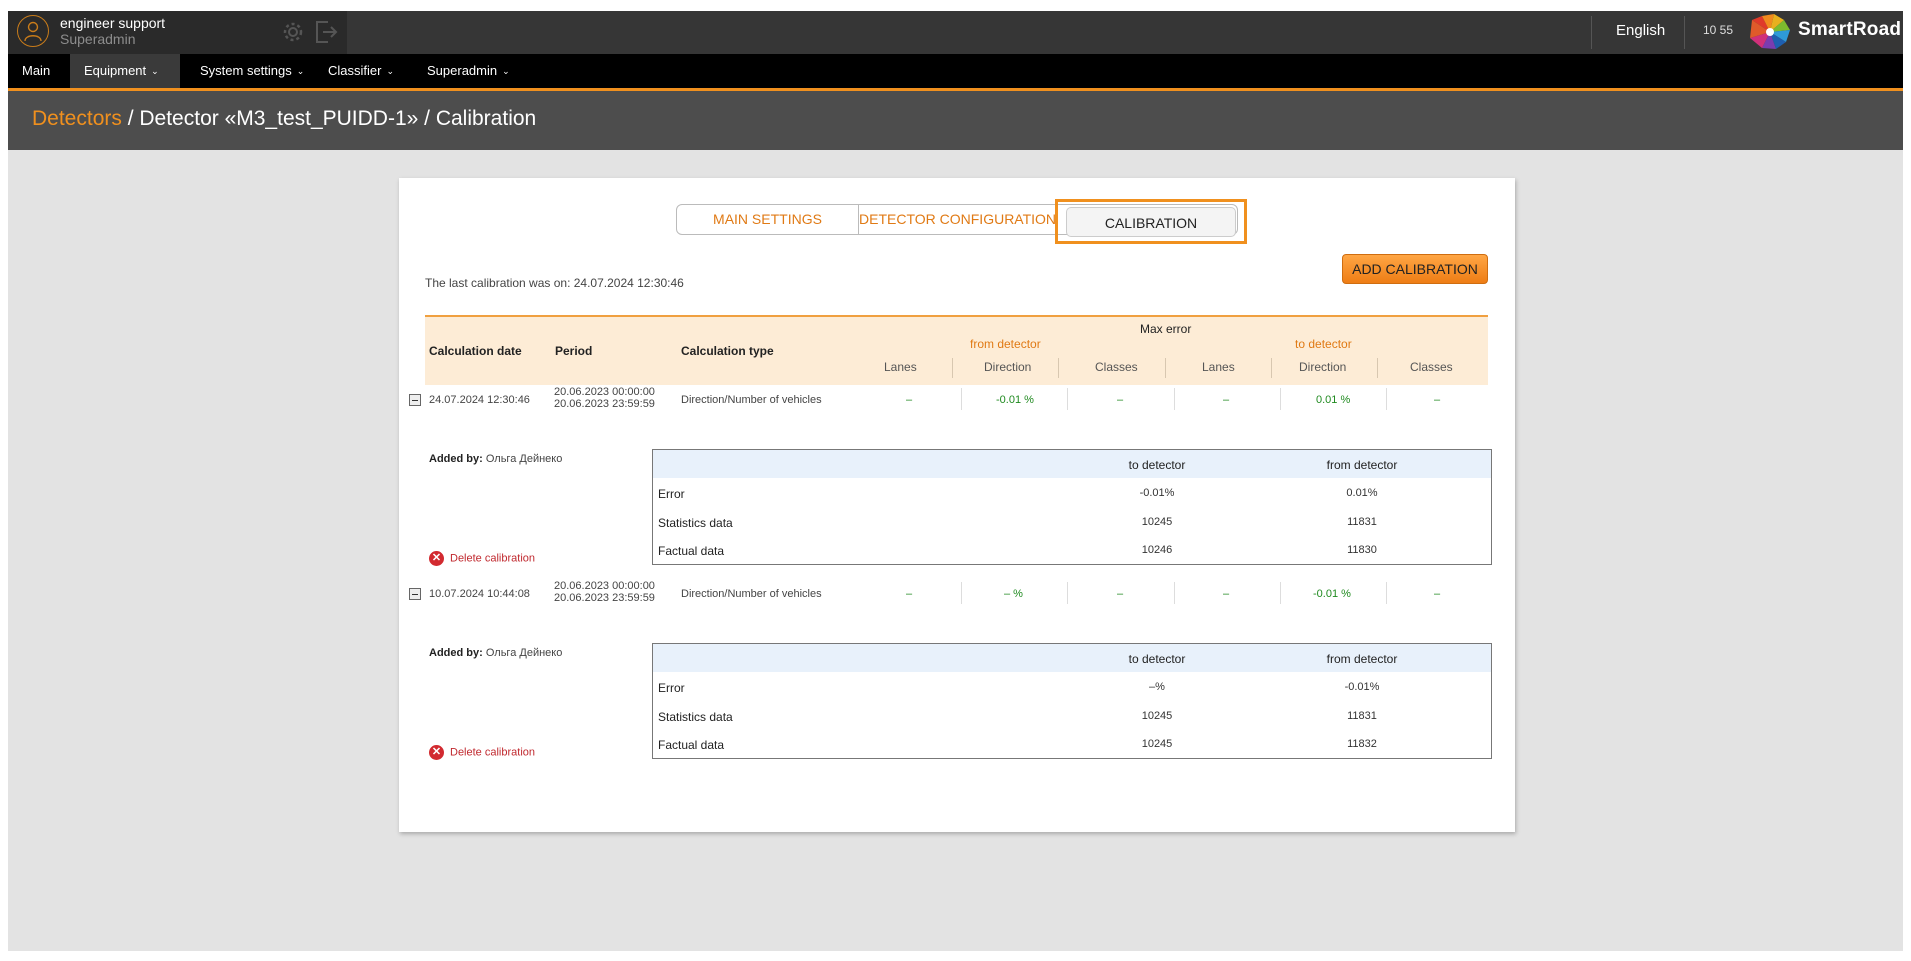 This screenshot has width=1911, height=961. What do you see at coordinates (1415, 269) in the screenshot?
I see `add-calibration-button: ADD CALIBRATION` at bounding box center [1415, 269].